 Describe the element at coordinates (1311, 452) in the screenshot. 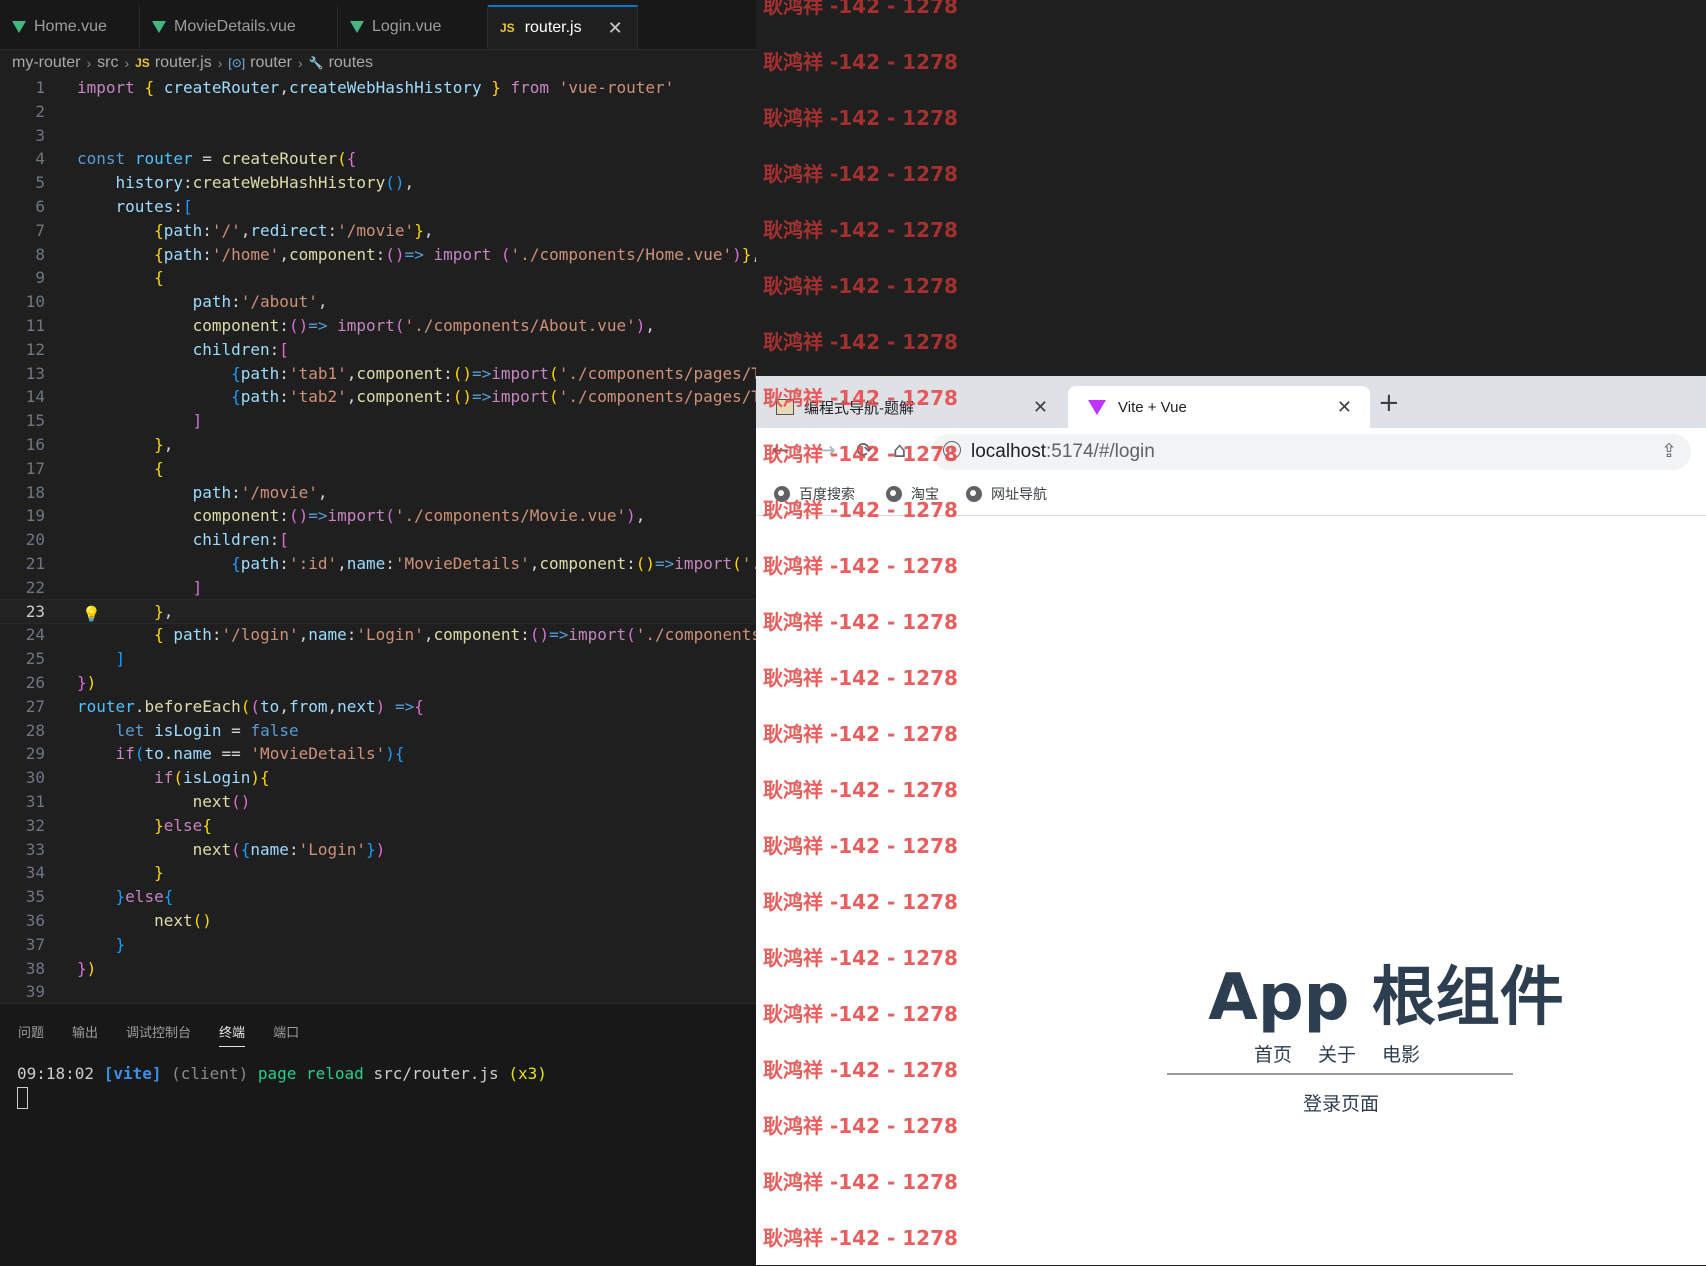

I see `address-bar: i localhost:5174/#/login ⇪` at that location.